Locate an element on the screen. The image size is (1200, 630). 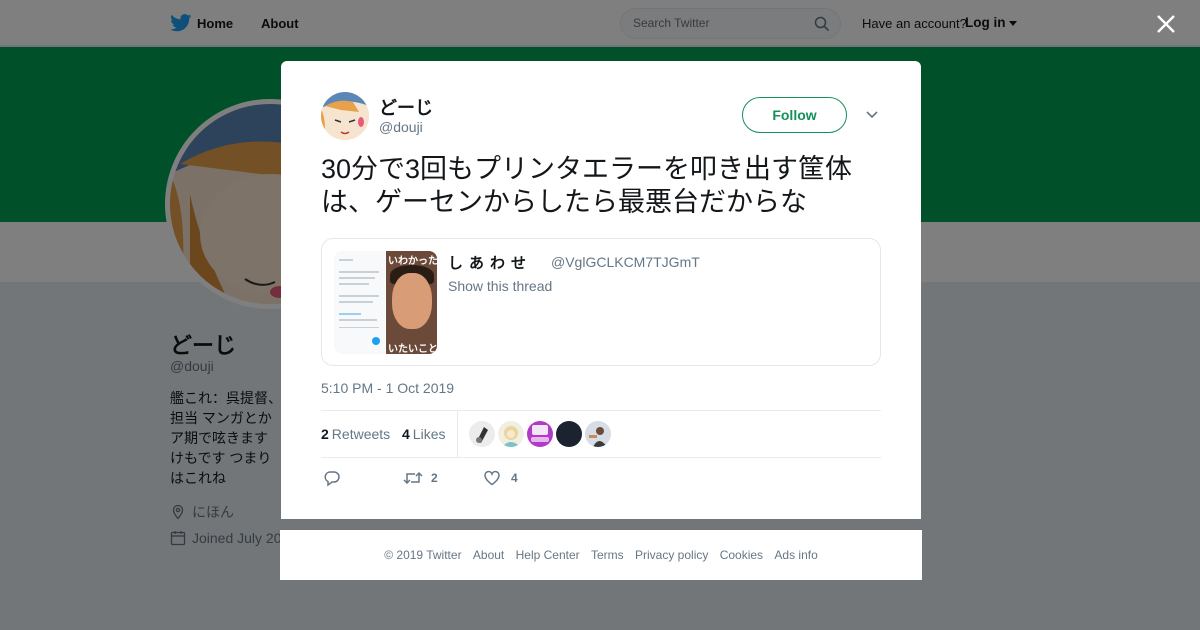
stats-divider is located at coordinates (457, 434).